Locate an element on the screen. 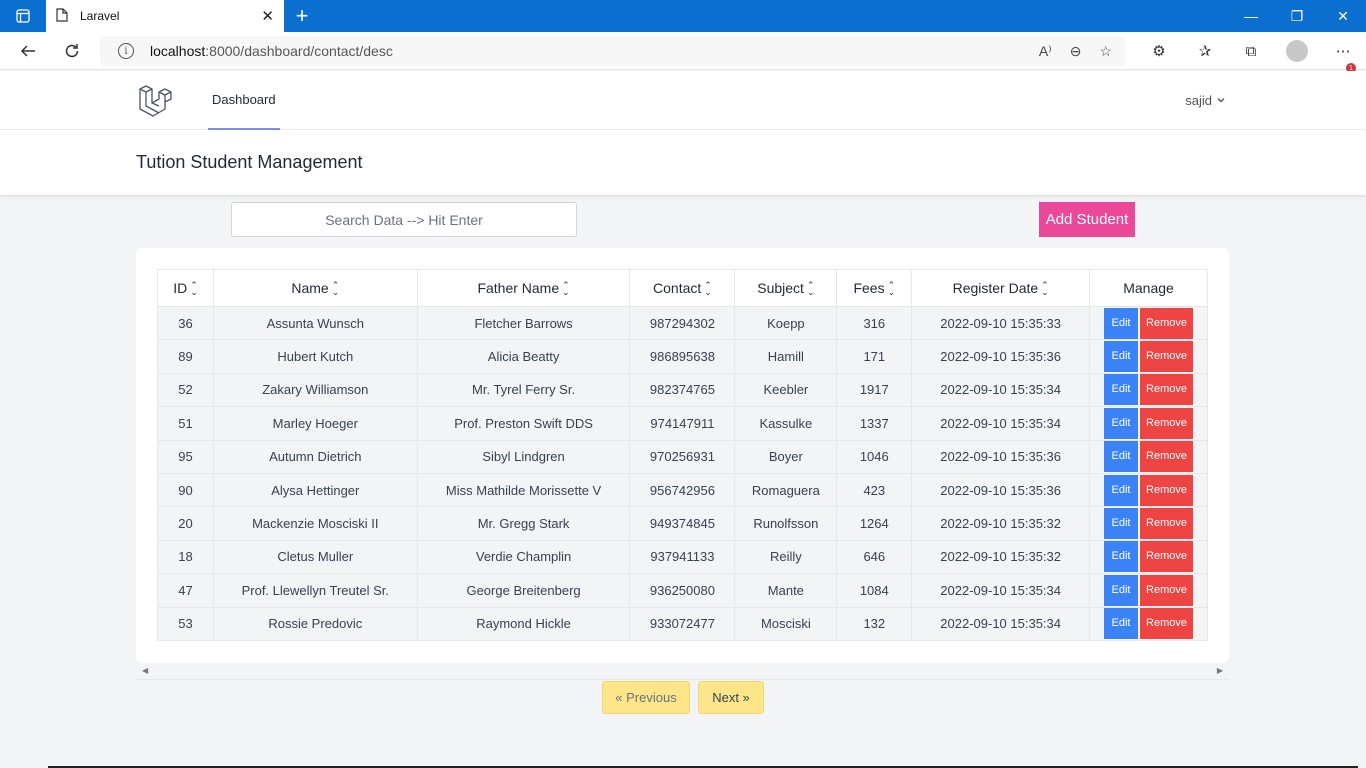 This screenshot has width=1366, height=768. cell-date: 2022-09-10 15:35:34 is located at coordinates (1001, 590).